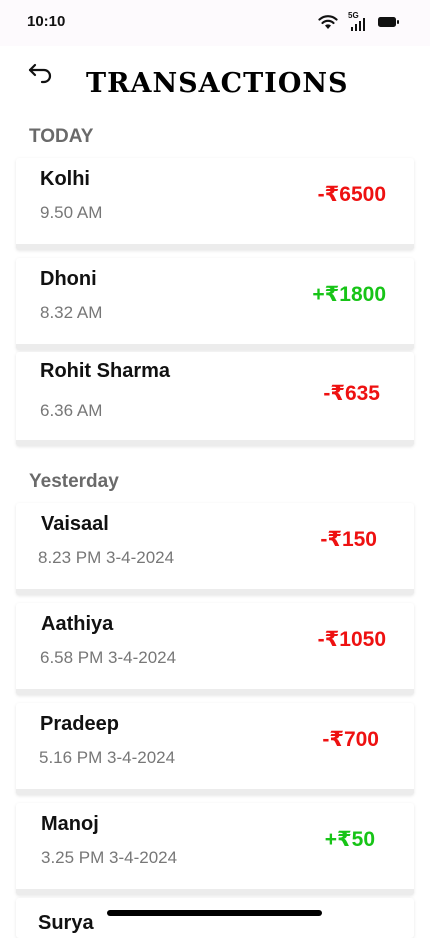 Image resolution: width=430 pixels, height=938 pixels. What do you see at coordinates (71, 312) in the screenshot?
I see `transaction-time: 8.32 AM` at bounding box center [71, 312].